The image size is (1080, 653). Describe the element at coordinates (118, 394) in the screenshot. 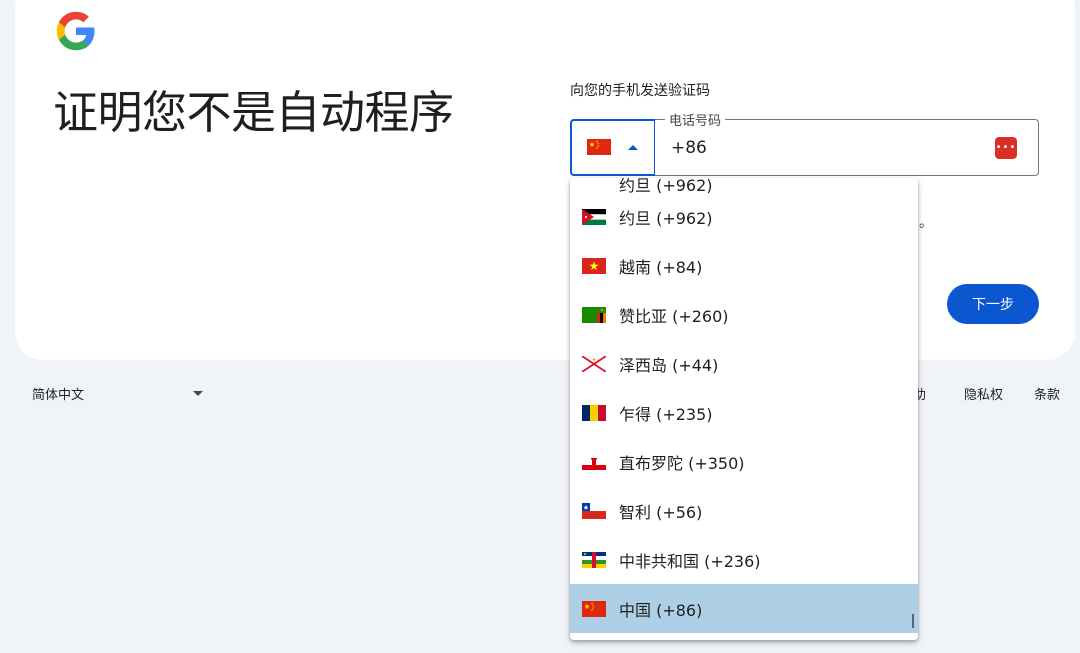

I see `language-select: 简体中文` at that location.